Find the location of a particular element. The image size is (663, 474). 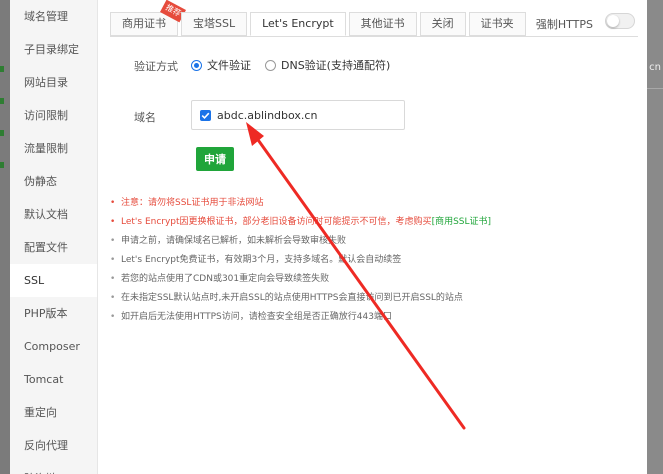

domain-label: 域名 is located at coordinates (145, 117).